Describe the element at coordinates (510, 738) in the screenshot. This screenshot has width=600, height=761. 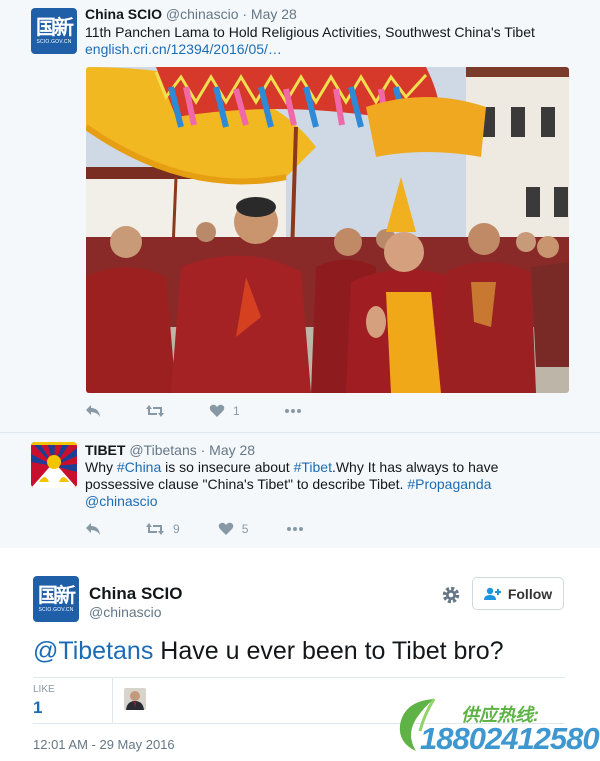
I see `watermark-phone: 18802412580` at that location.